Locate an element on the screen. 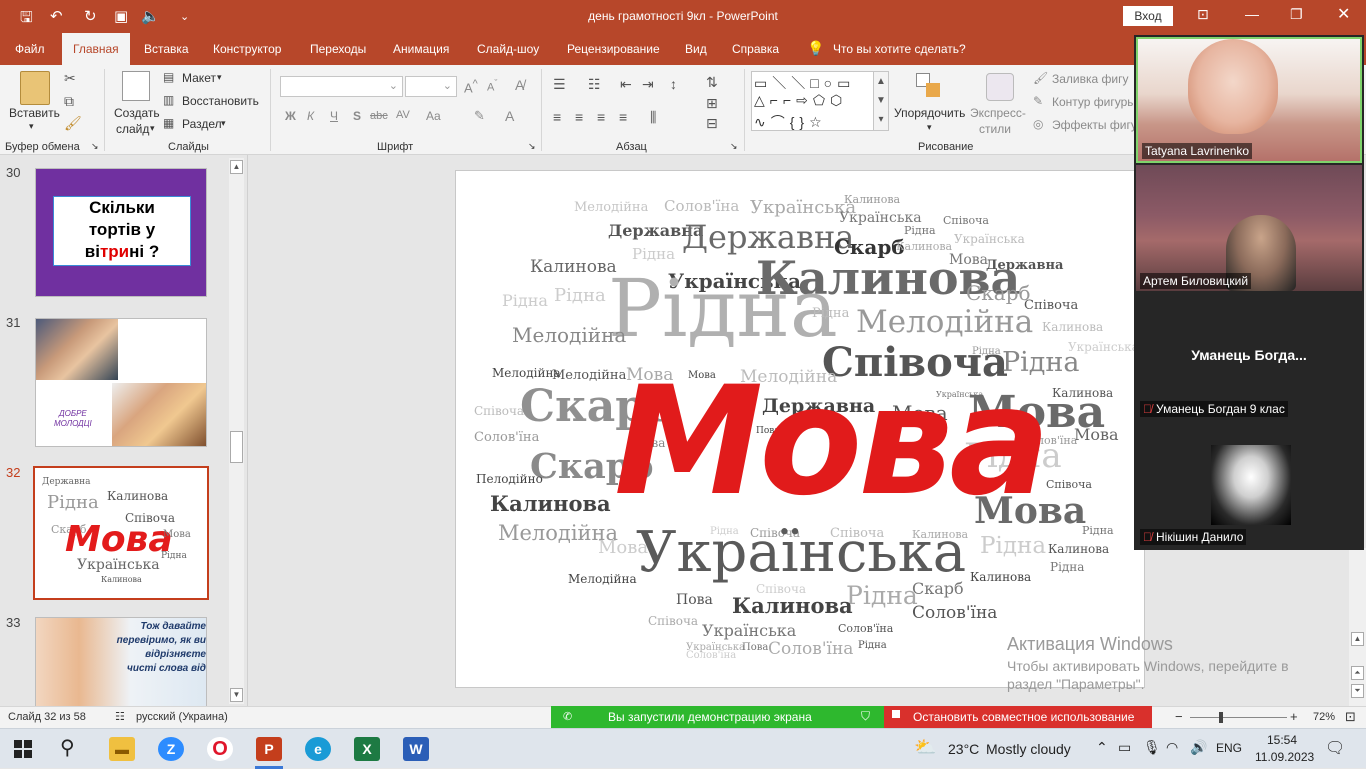 This screenshot has height=769, width=1366. paragraph-launcher-icon: ↘ is located at coordinates (734, 146).